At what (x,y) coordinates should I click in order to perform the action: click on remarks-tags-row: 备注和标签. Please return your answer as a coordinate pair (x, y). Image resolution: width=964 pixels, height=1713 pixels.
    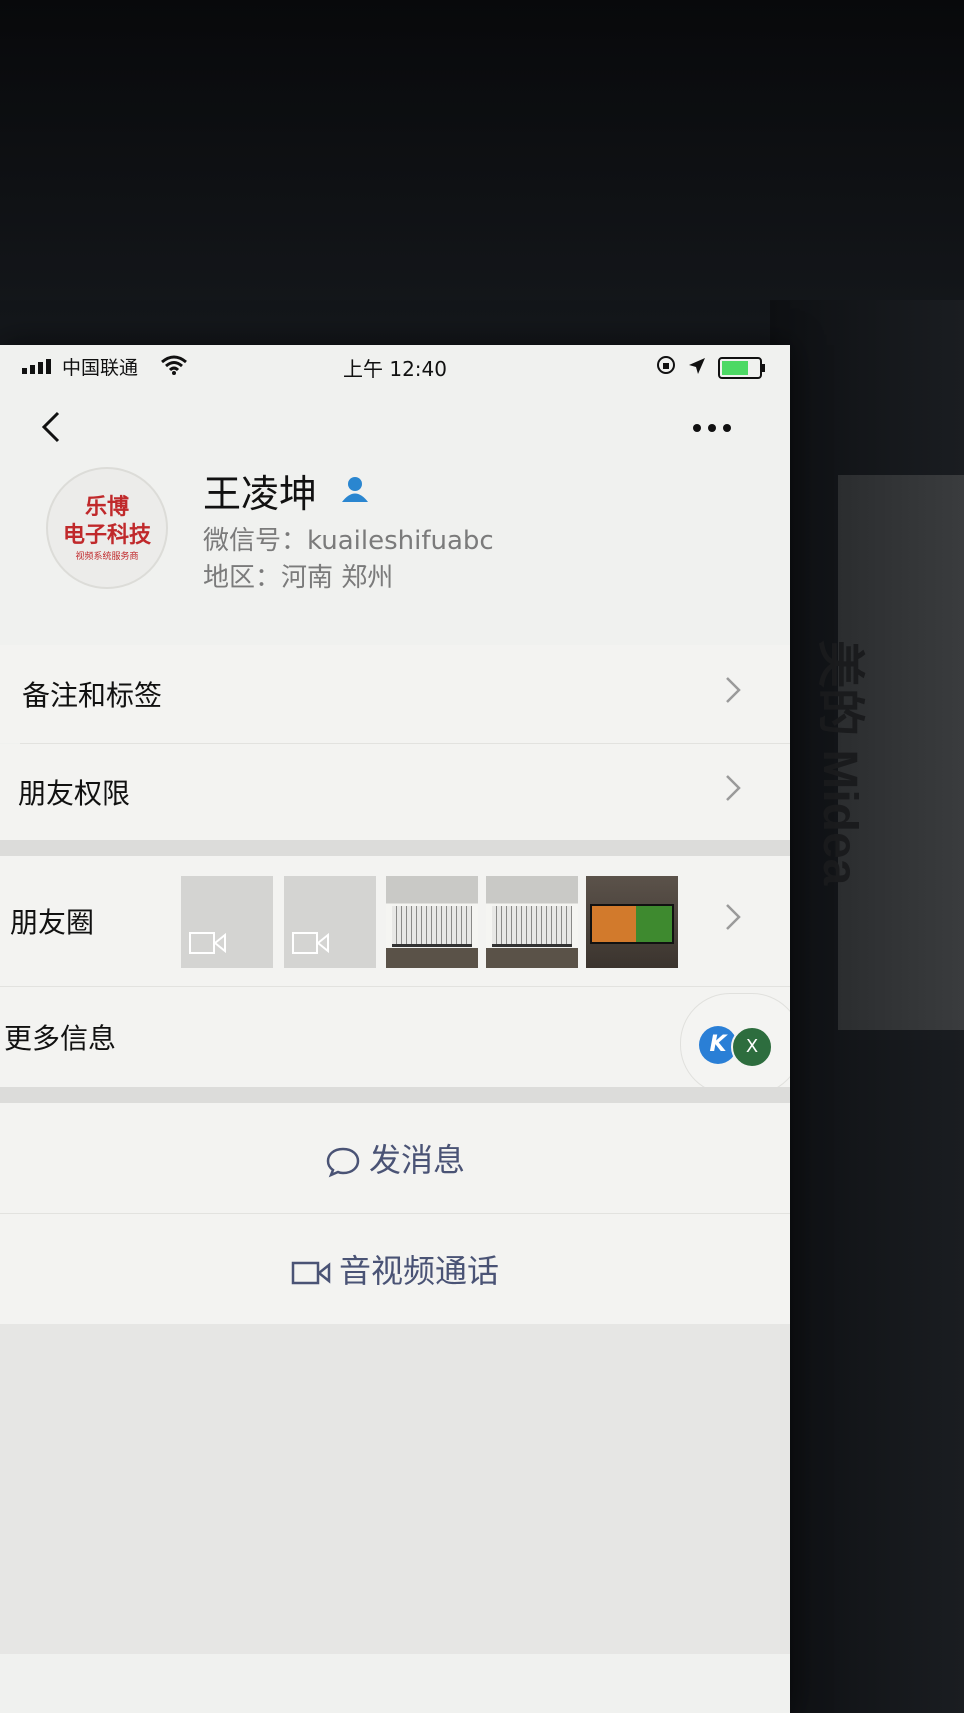
    Looking at the image, I should click on (395, 694).